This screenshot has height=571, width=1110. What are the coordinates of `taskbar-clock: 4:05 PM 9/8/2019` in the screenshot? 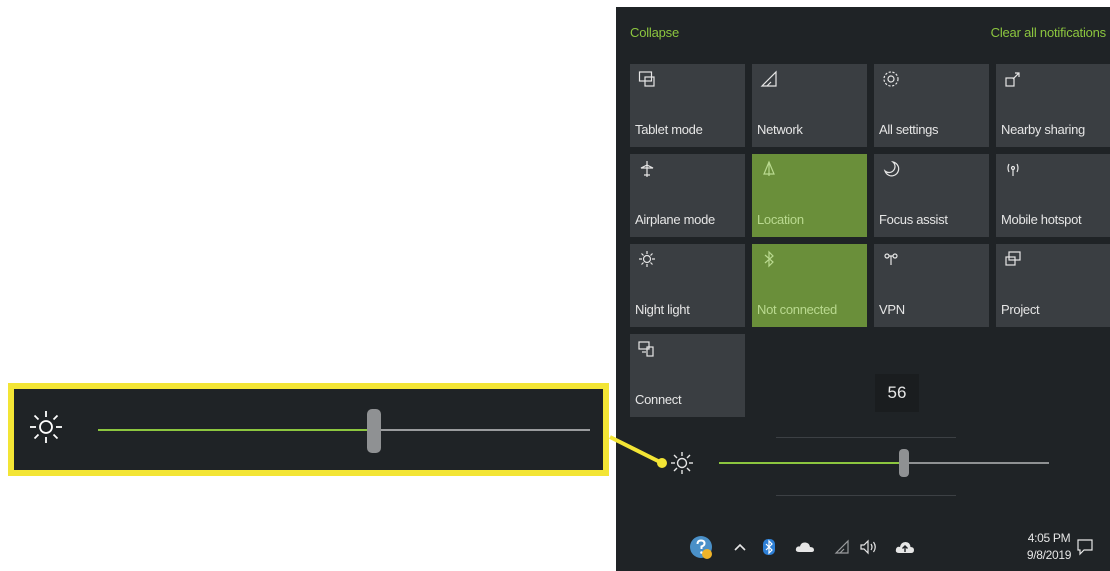 It's located at (1049, 547).